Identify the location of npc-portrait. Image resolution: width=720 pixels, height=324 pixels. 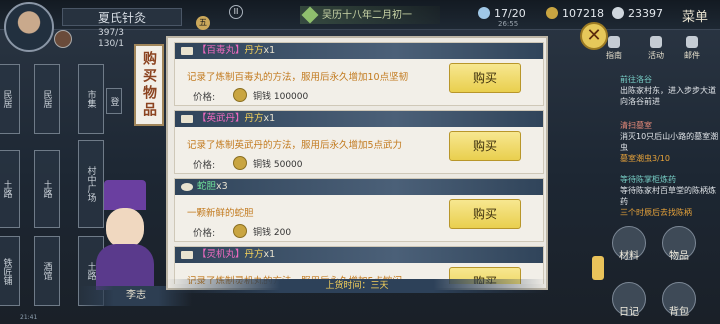
(125, 235).